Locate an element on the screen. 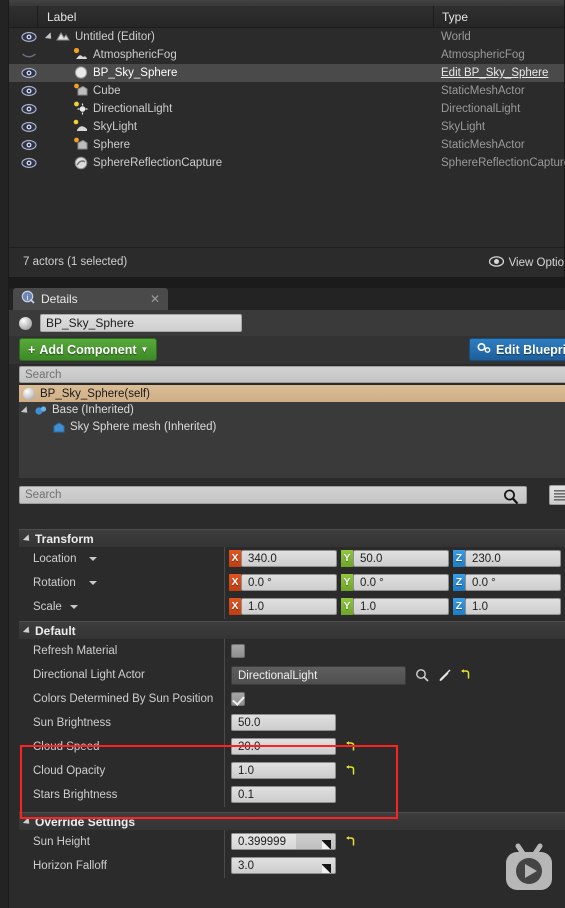  outliner-row: Cube StaticMeshActor is located at coordinates (286, 91).